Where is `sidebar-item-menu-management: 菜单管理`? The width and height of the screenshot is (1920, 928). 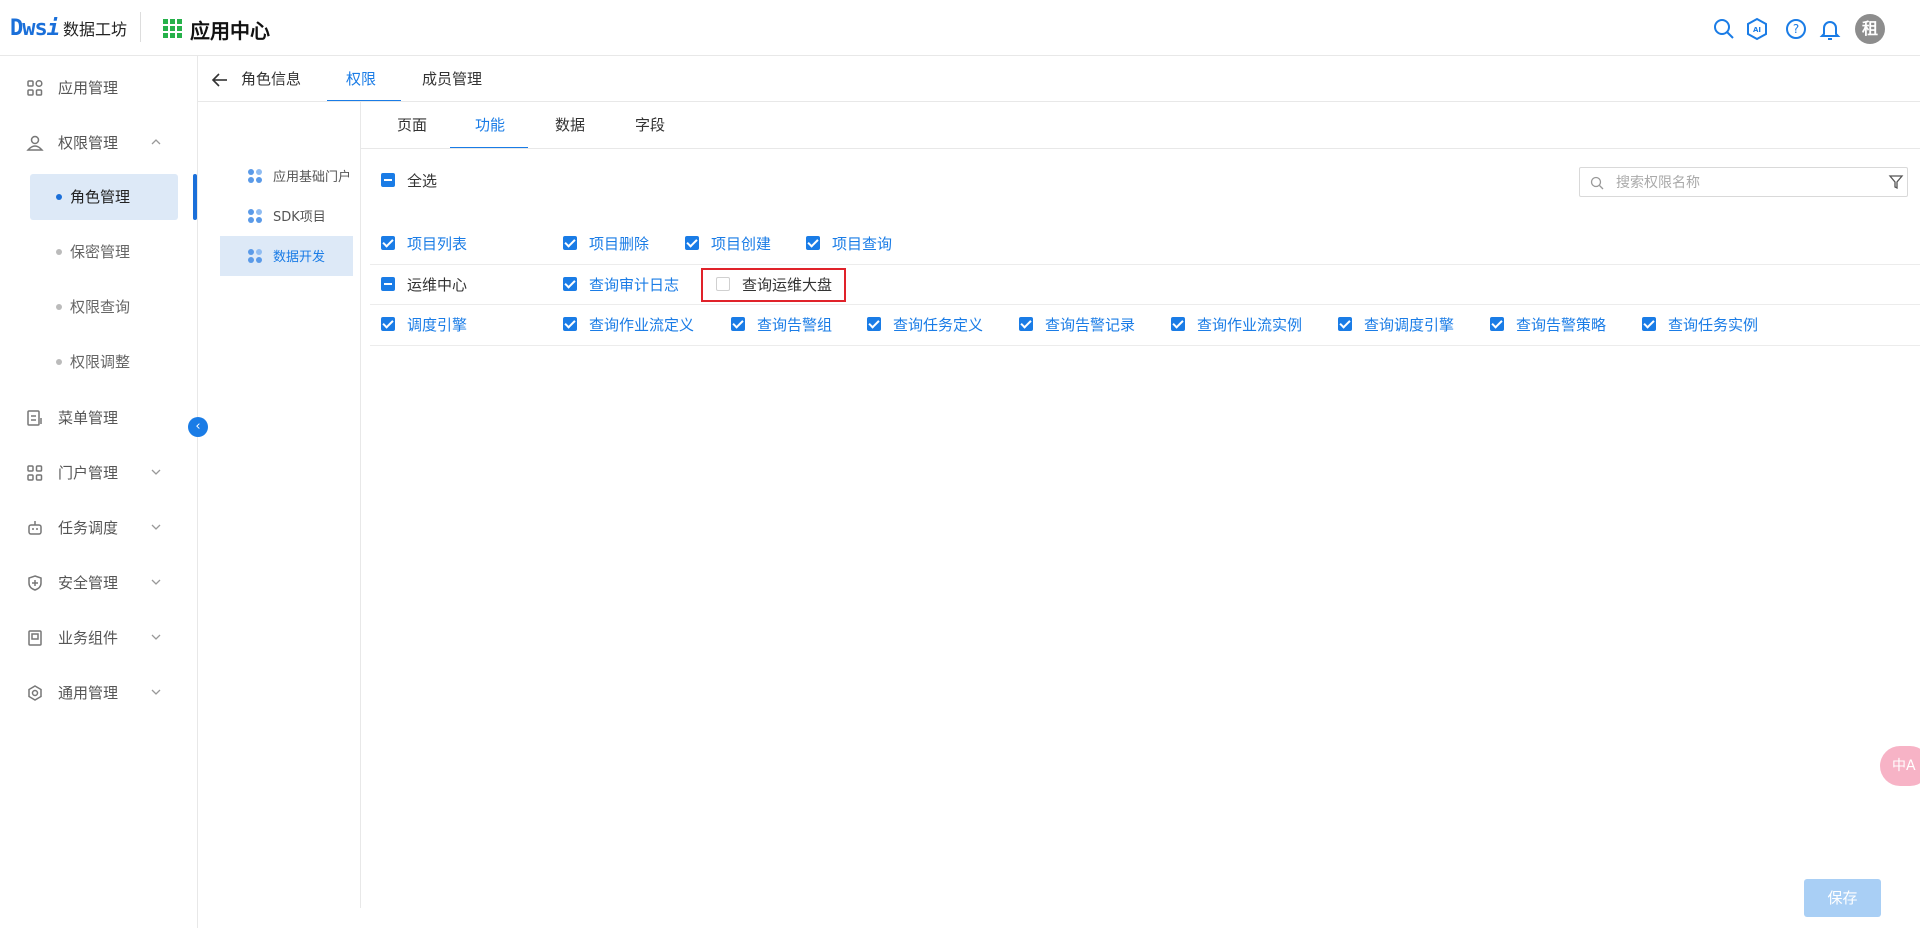
sidebar-item-menu-management: 菜单管理 is located at coordinates (99, 417).